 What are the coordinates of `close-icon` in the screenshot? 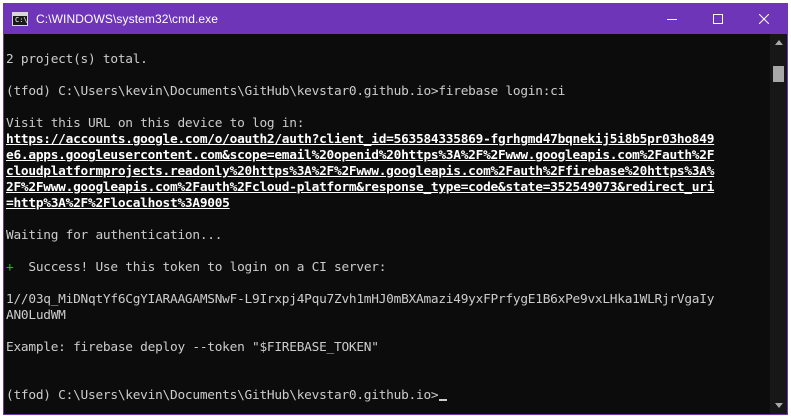 It's located at (764, 19).